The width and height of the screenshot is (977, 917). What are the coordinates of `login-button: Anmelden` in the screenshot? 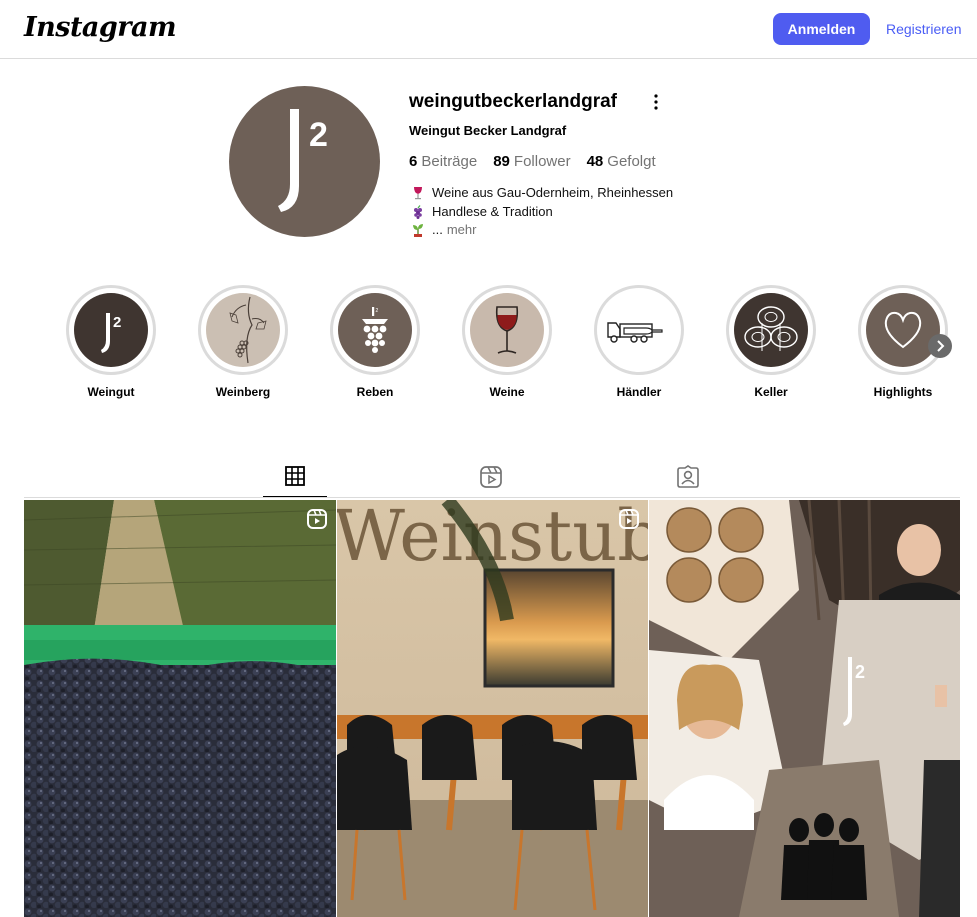 It's located at (821, 29).